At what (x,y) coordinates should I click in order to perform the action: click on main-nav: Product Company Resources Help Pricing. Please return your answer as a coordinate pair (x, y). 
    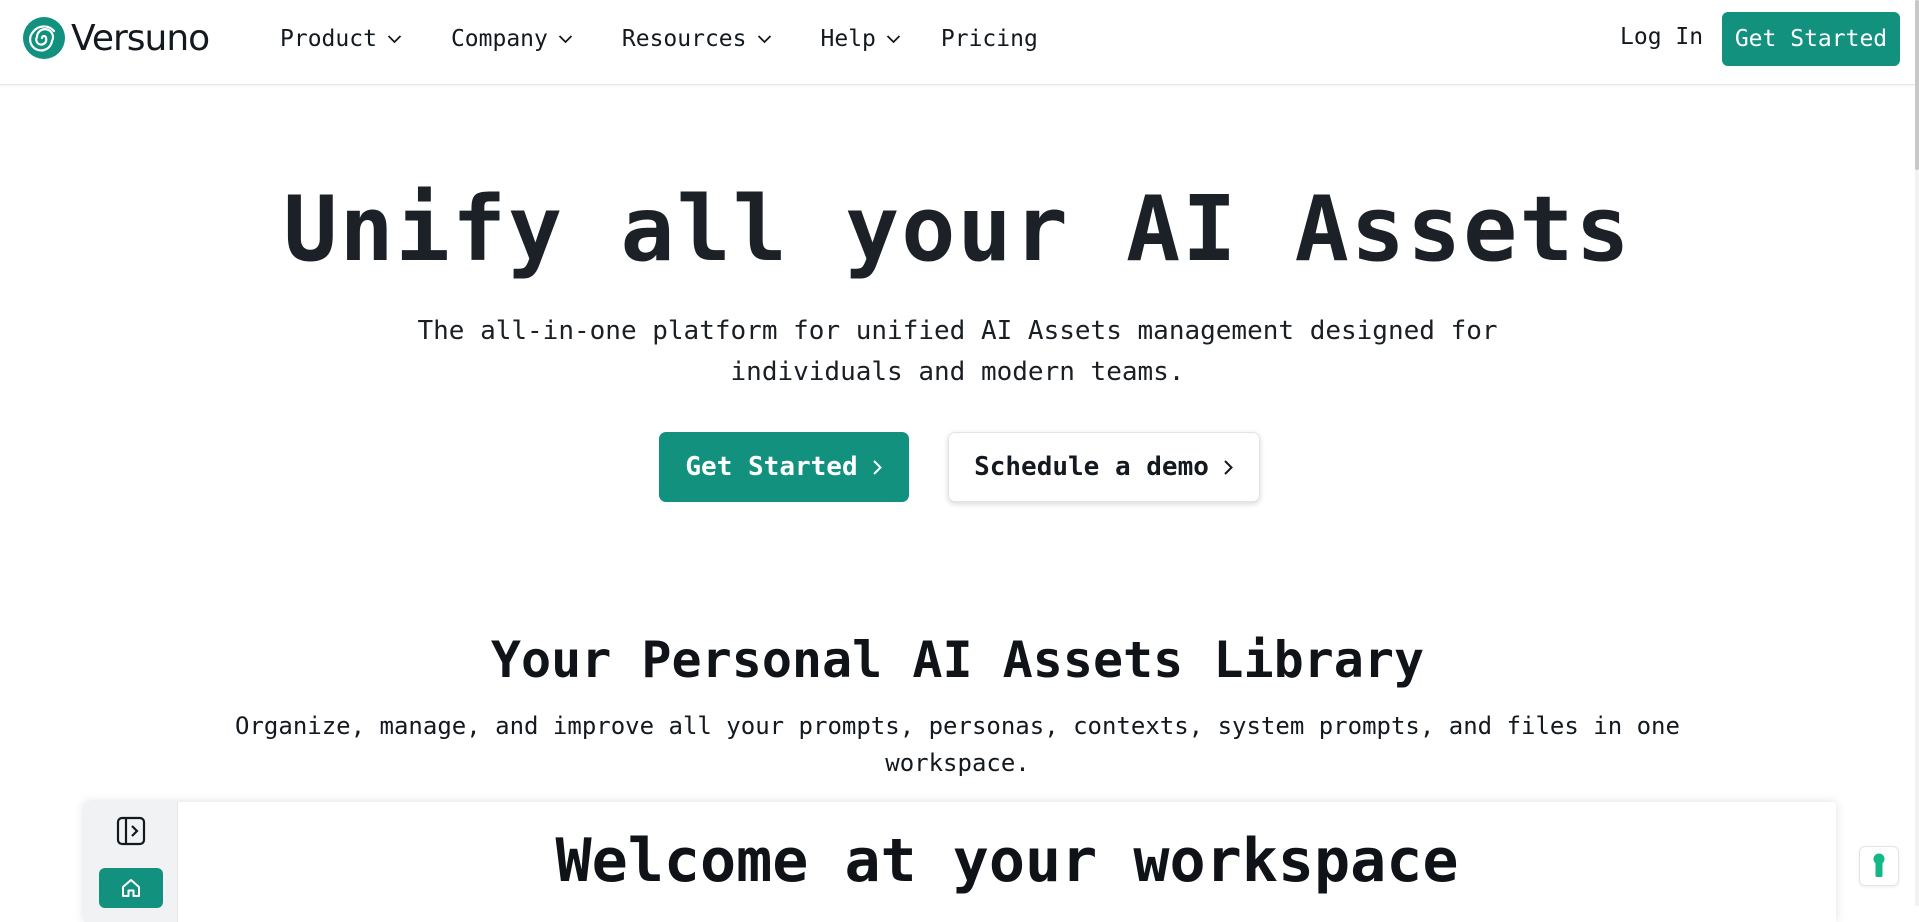
    Looking at the image, I should click on (683, 39).